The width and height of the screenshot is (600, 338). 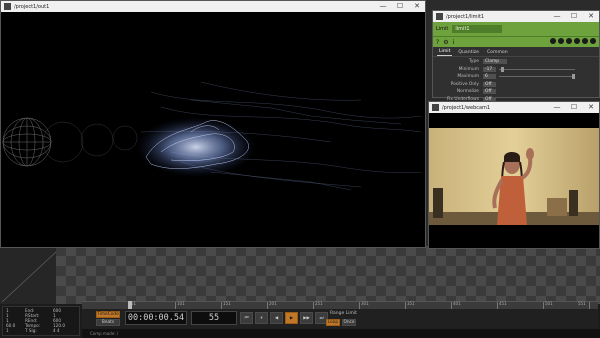 What do you see at coordinates (468, 53) in the screenshot?
I see `tab-quantize: Quantize` at bounding box center [468, 53].